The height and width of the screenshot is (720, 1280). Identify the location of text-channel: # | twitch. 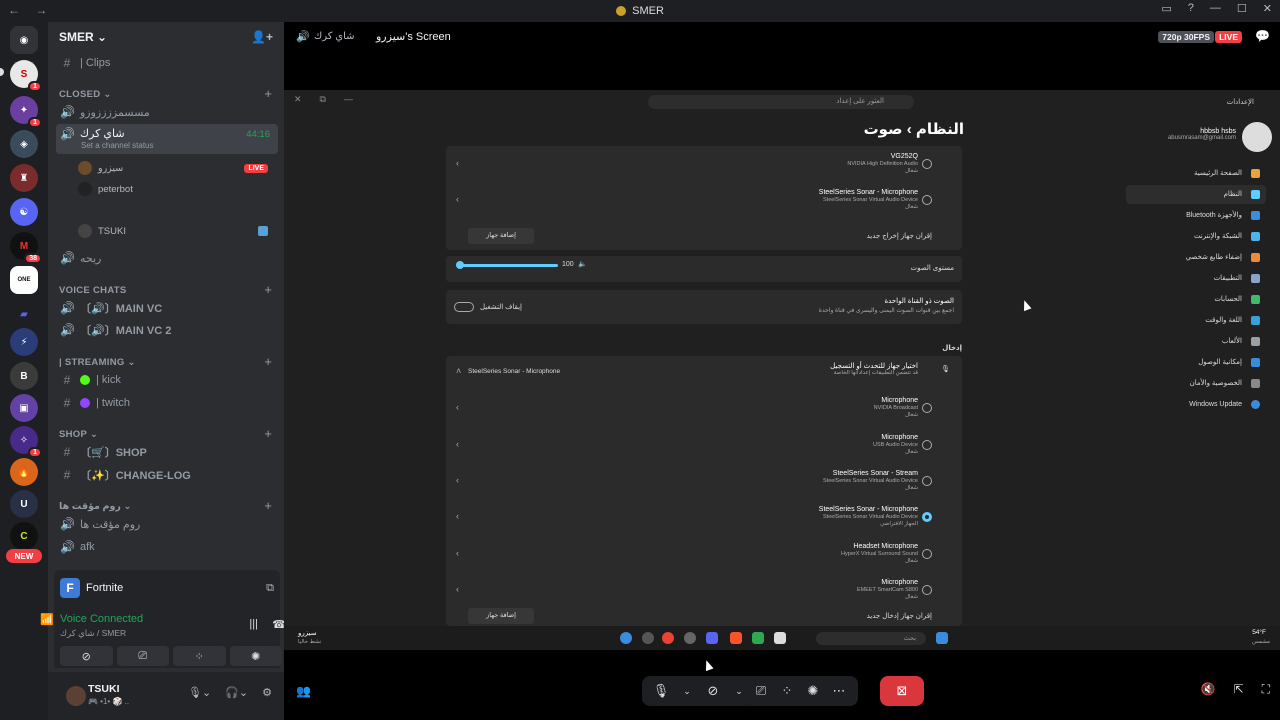
(167, 403).